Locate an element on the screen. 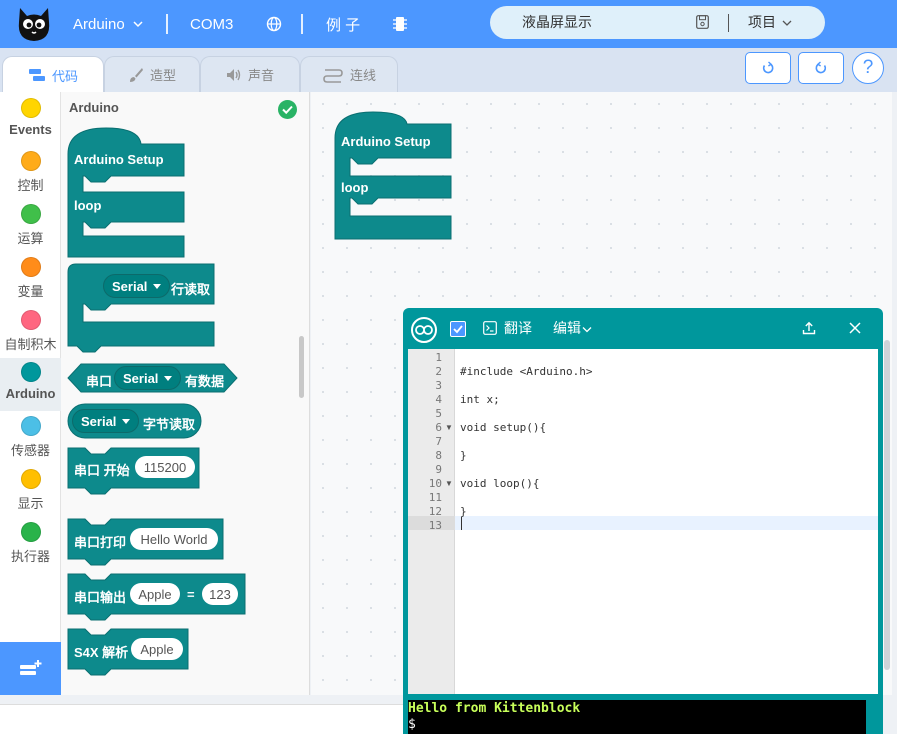 The height and width of the screenshot is (734, 897). firmware-button is located at coordinates (400, 24).